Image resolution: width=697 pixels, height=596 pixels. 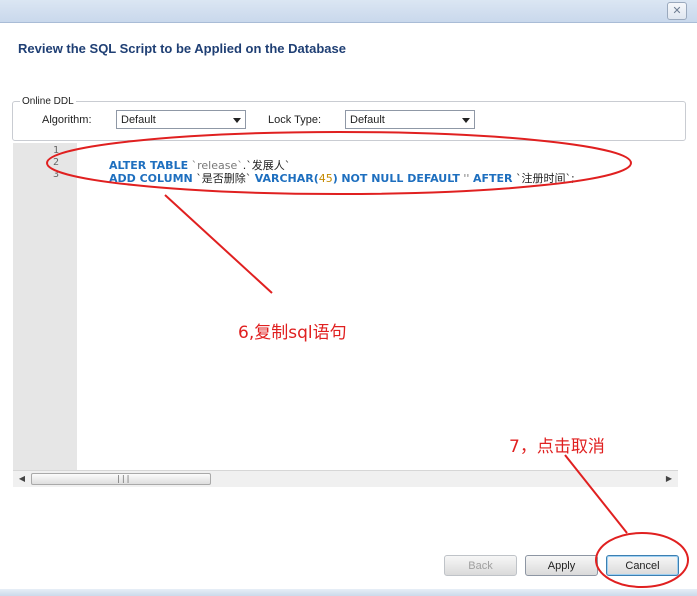 What do you see at coordinates (55, 174) in the screenshot?
I see `line-number: 3` at bounding box center [55, 174].